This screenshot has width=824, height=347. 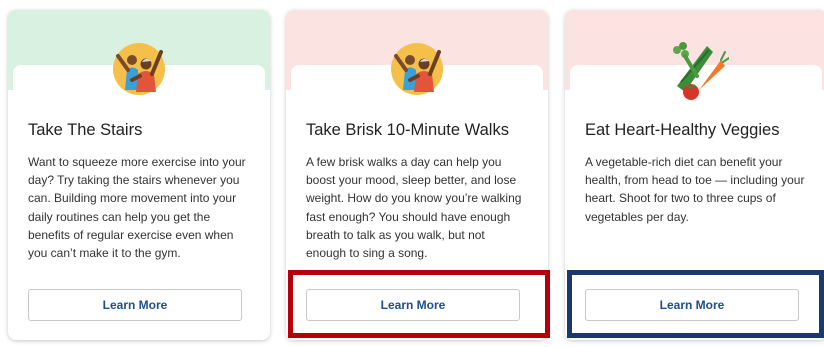 What do you see at coordinates (696, 69) in the screenshot?
I see `vegetables-icon` at bounding box center [696, 69].